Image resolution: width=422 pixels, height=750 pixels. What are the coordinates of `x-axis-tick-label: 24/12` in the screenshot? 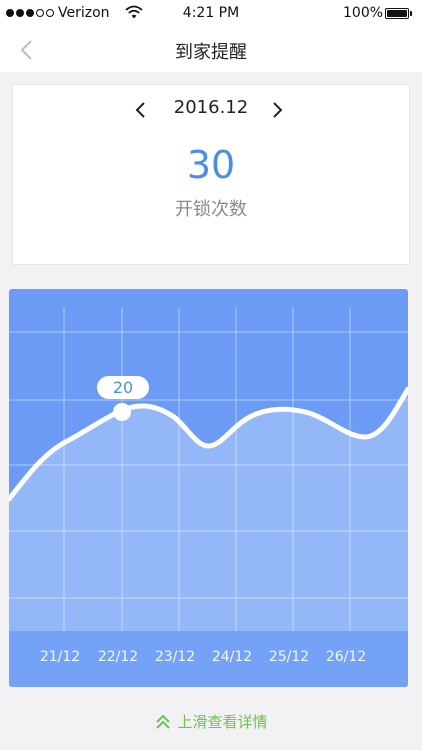 It's located at (232, 657).